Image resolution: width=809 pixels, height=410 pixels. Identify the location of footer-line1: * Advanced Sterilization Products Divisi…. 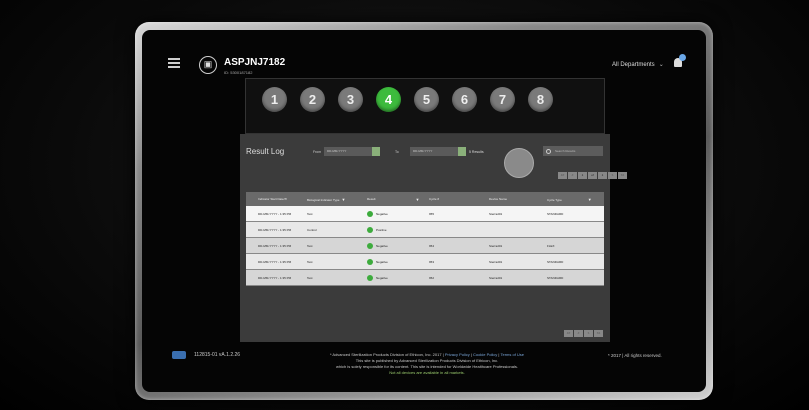
(386, 354).